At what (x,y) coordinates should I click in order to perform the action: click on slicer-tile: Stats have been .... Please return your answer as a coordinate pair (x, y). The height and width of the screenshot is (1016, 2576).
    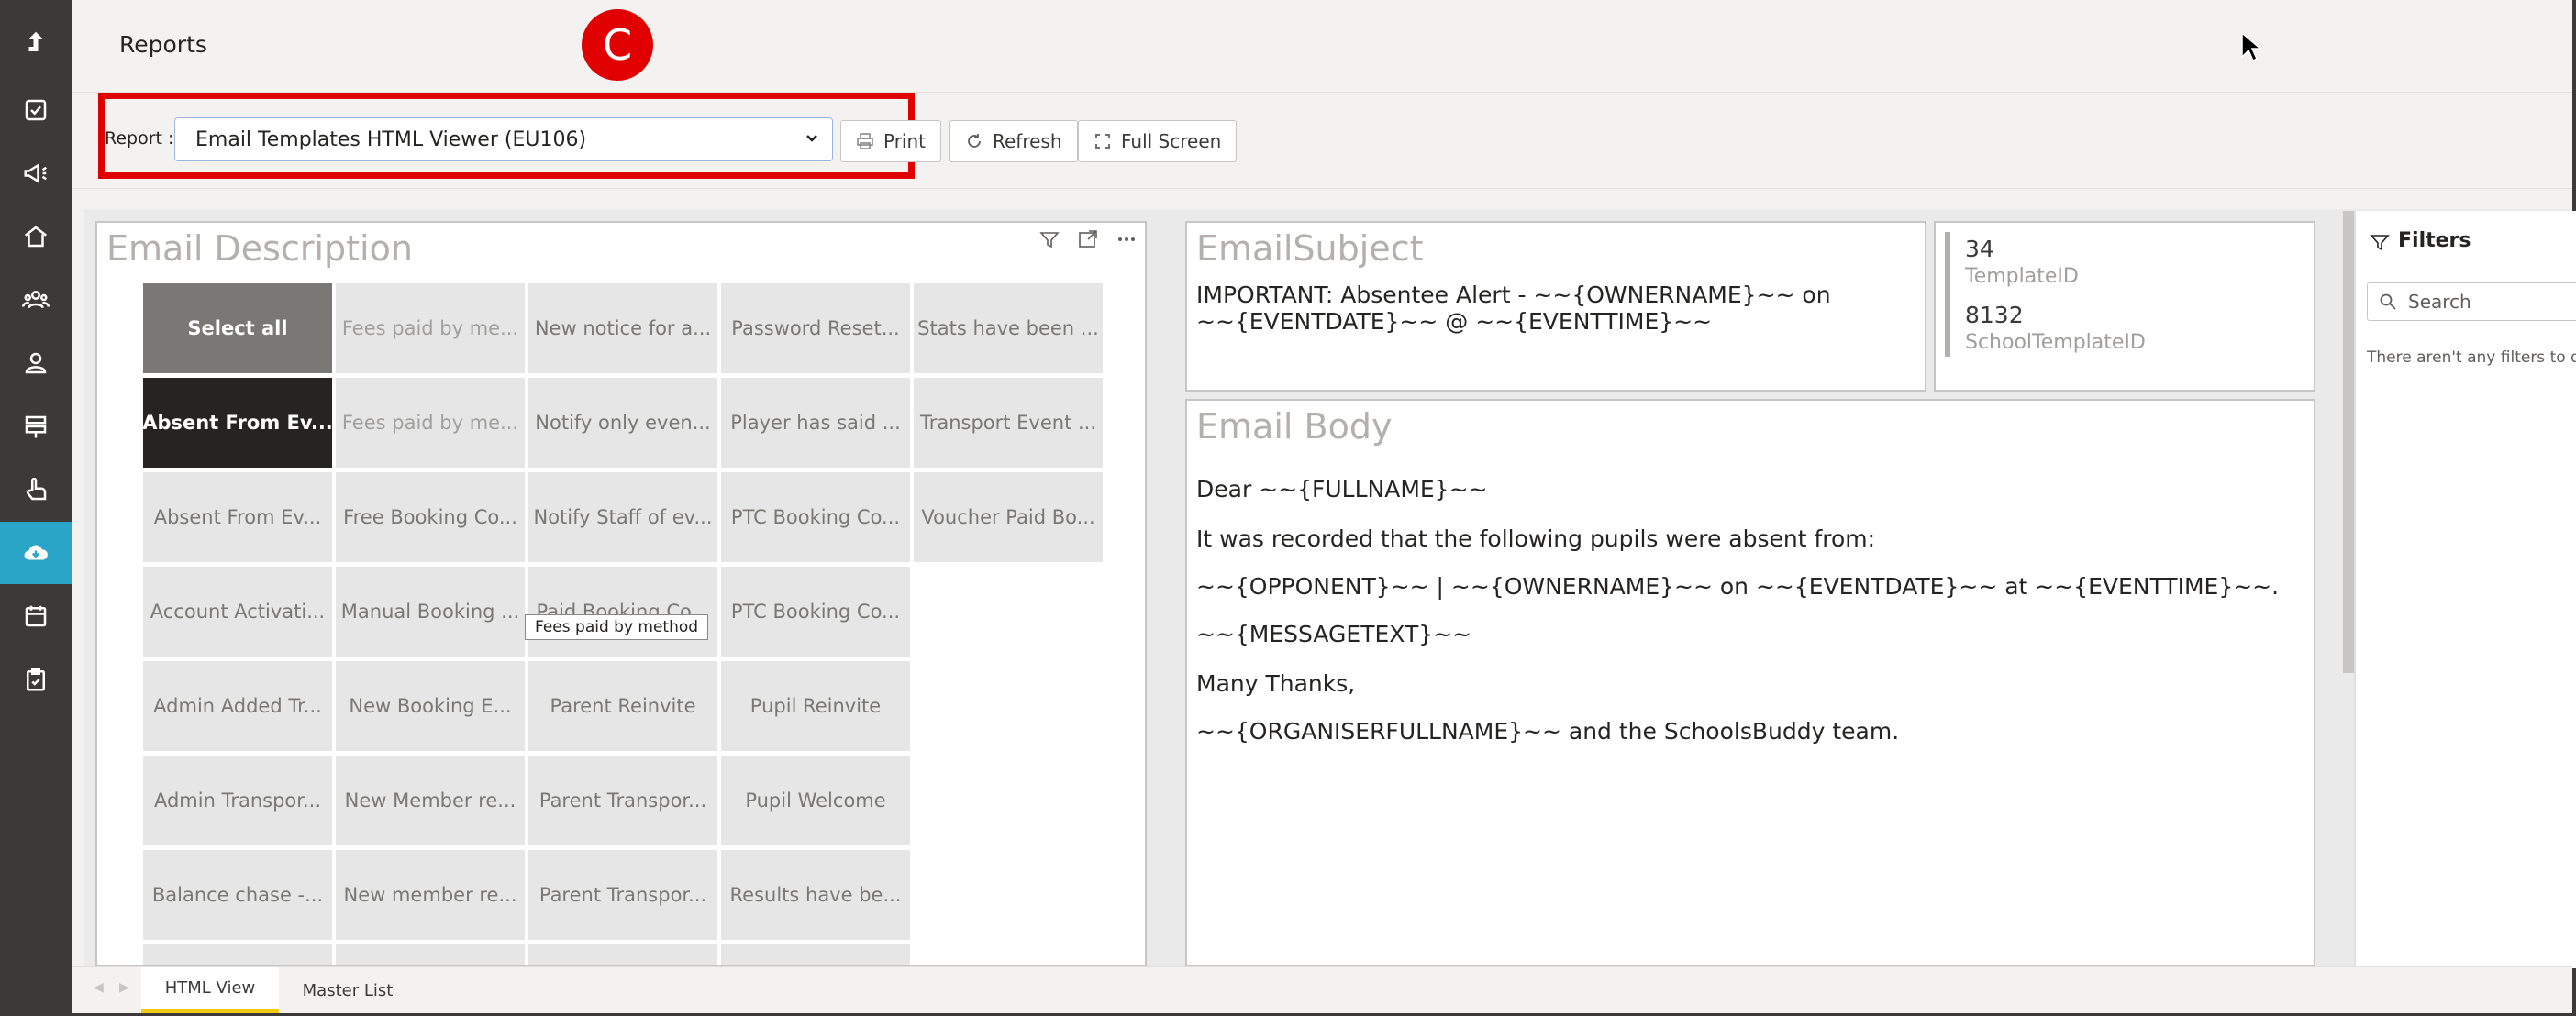
    Looking at the image, I should click on (1008, 328).